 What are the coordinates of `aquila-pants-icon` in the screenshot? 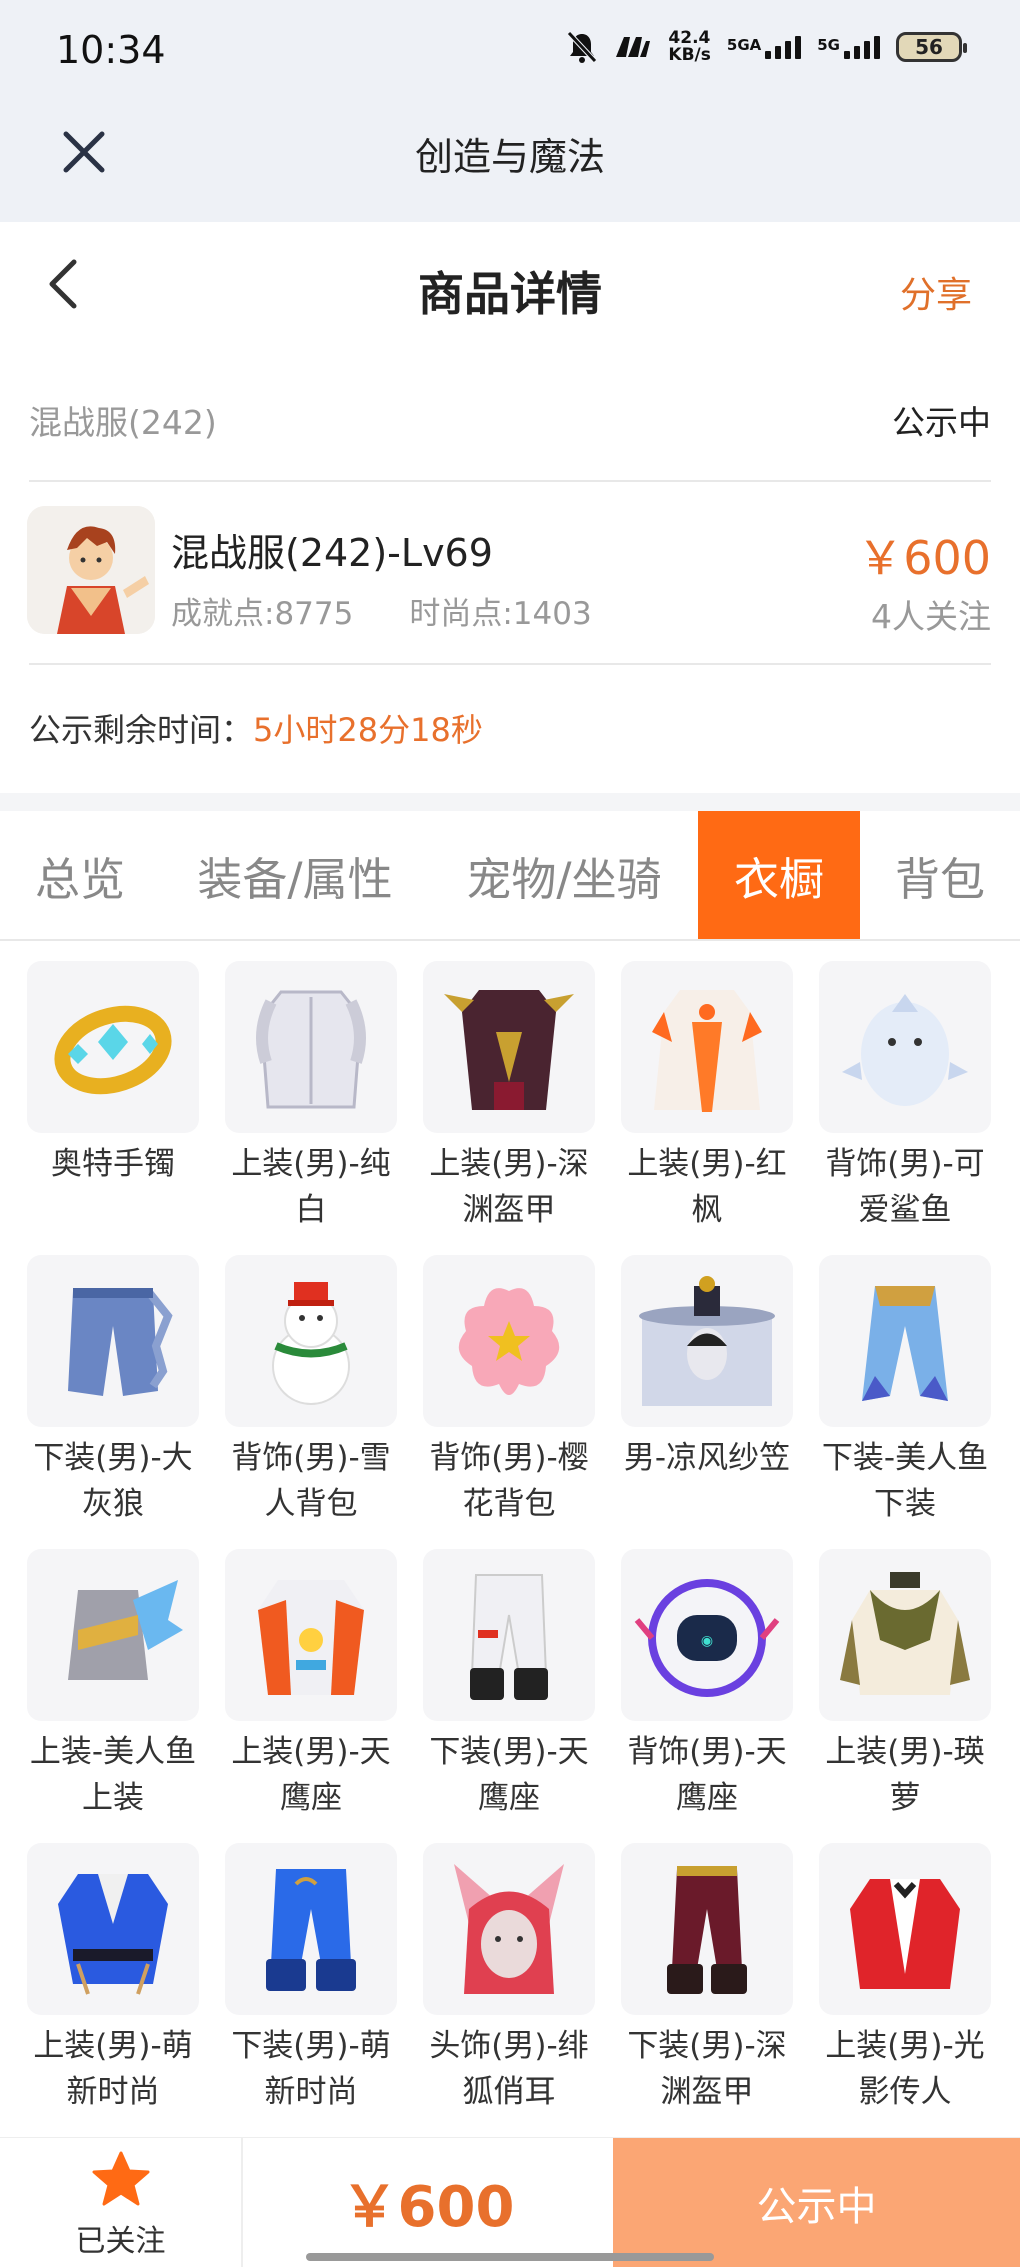 It's located at (509, 1637).